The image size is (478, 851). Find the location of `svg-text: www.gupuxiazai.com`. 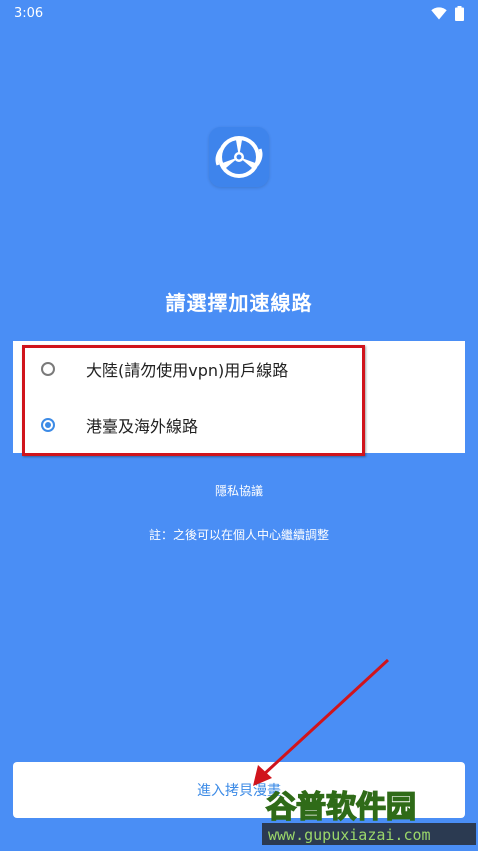

svg-text: www.gupuxiazai.com is located at coordinates (349, 835).